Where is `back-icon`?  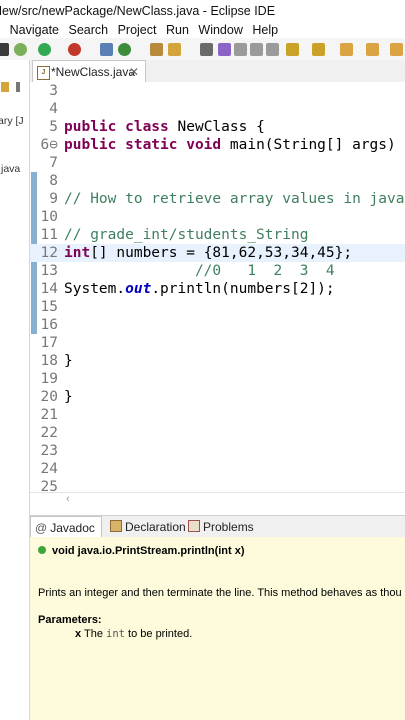
back-icon is located at coordinates (346, 49).